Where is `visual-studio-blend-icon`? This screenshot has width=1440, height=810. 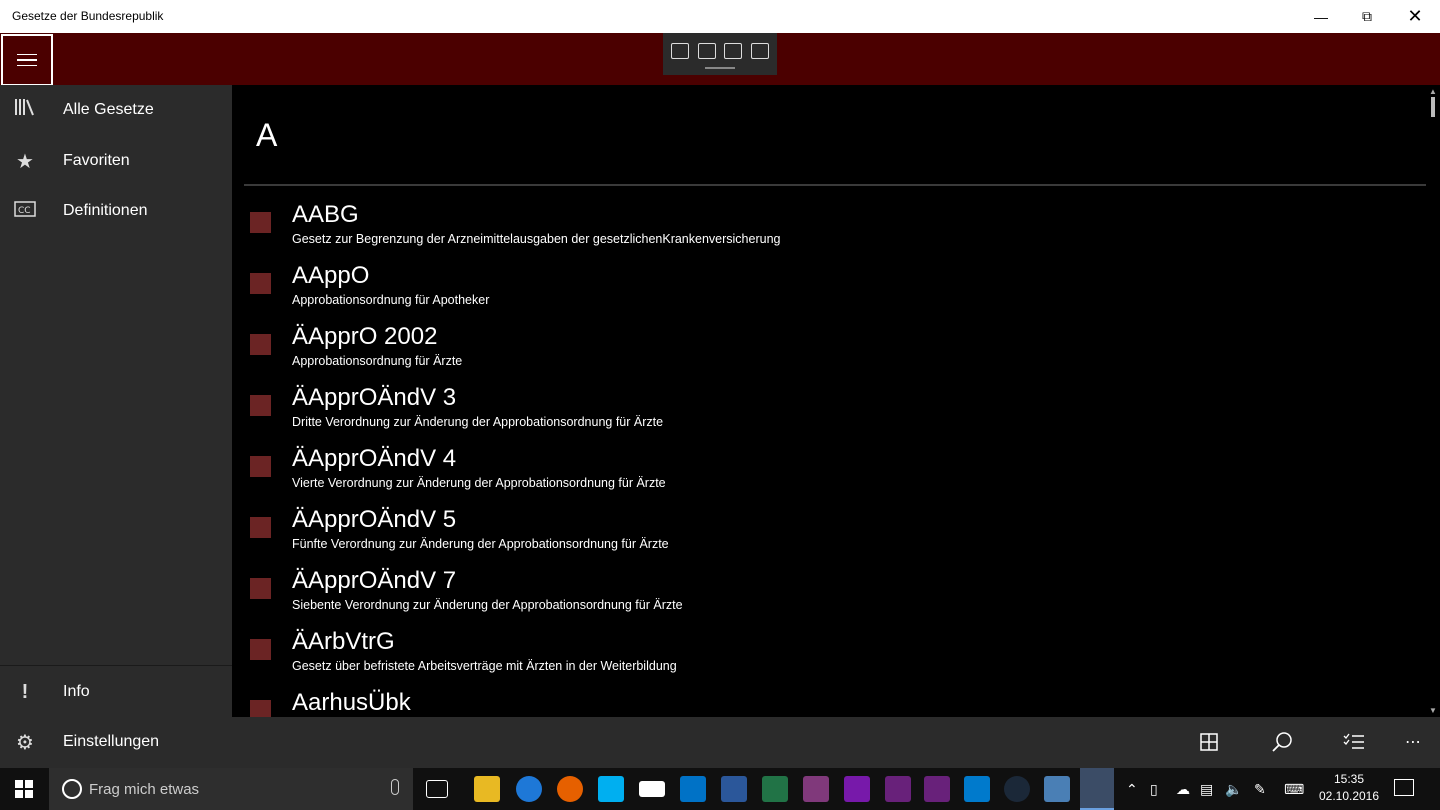 visual-studio-blend-icon is located at coordinates (937, 789).